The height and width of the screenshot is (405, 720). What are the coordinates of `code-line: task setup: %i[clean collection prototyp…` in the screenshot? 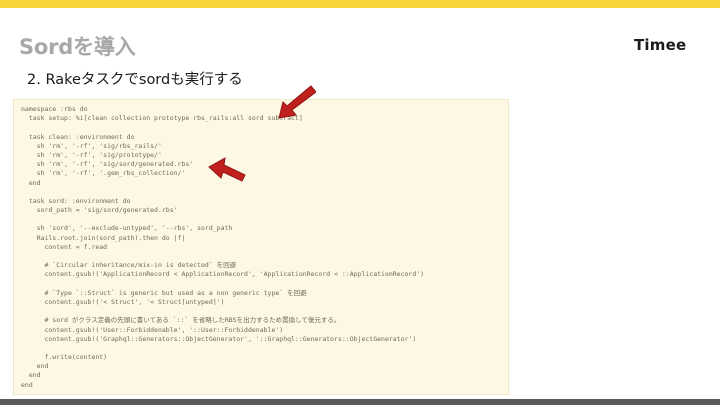 It's located at (162, 118).